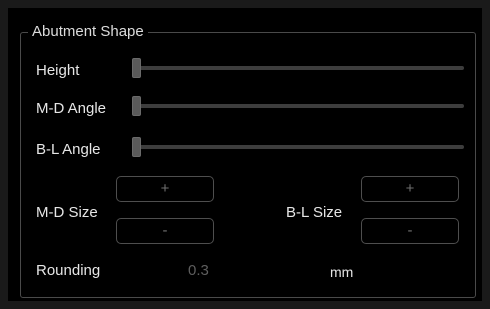 The width and height of the screenshot is (490, 309). What do you see at coordinates (58, 70) in the screenshot?
I see `height-label: Height` at bounding box center [58, 70].